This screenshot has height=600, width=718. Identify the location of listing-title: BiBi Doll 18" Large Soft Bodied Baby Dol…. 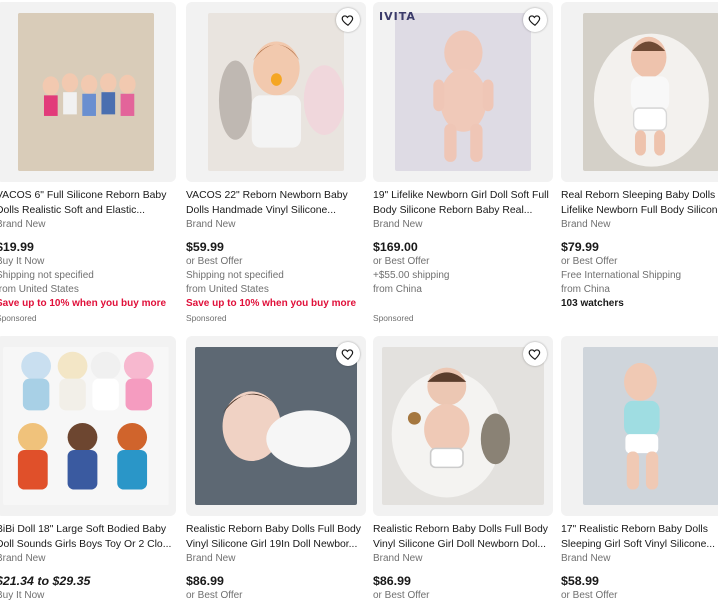
(88, 537).